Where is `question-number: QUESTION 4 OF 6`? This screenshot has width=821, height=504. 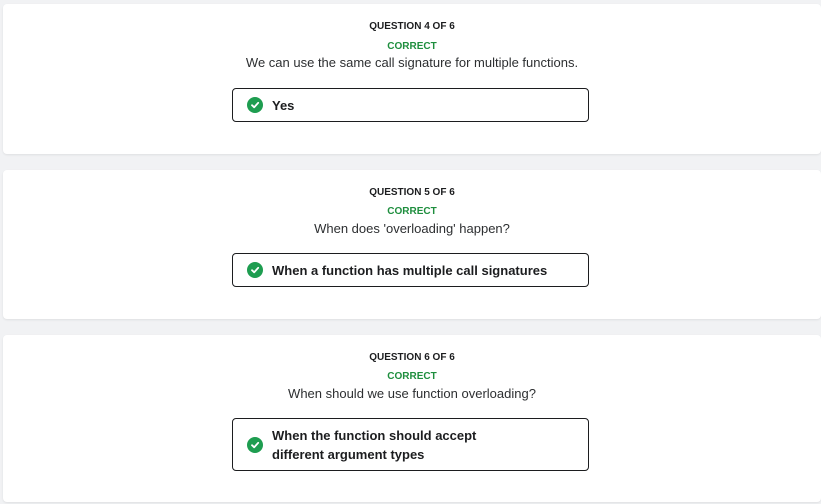 question-number: QUESTION 4 OF 6 is located at coordinates (412, 26).